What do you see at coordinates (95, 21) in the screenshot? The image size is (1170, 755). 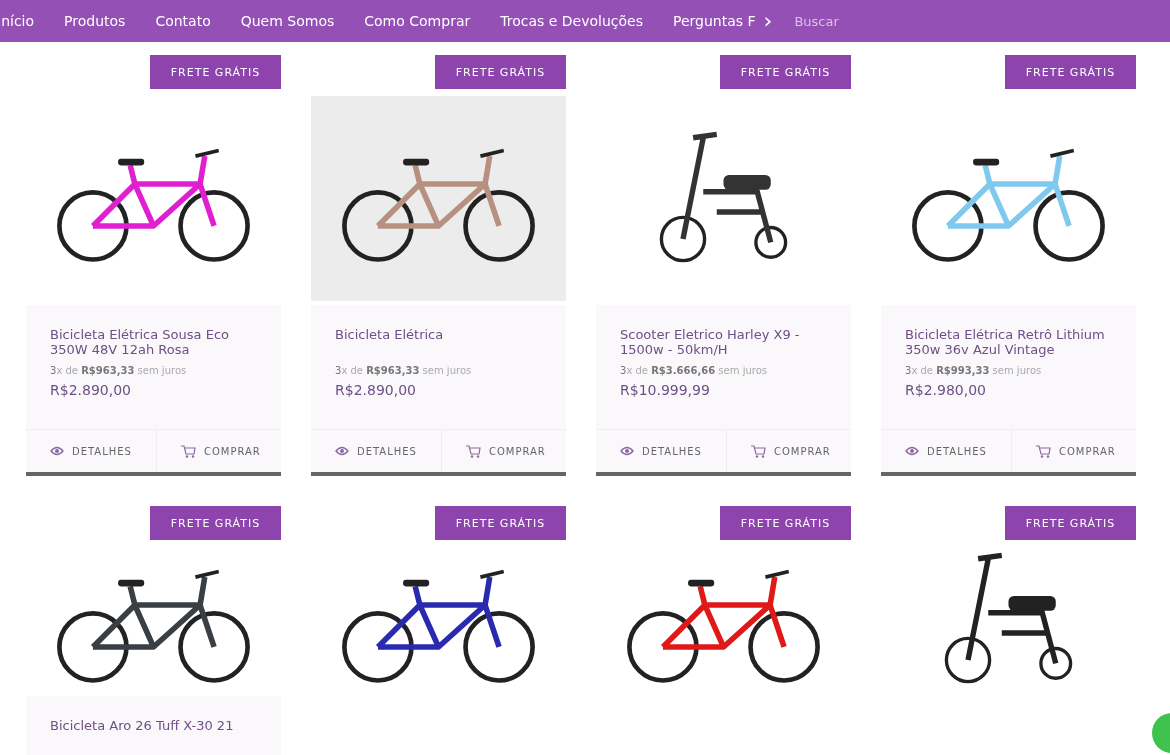 I see `nav-link: Produtos` at bounding box center [95, 21].